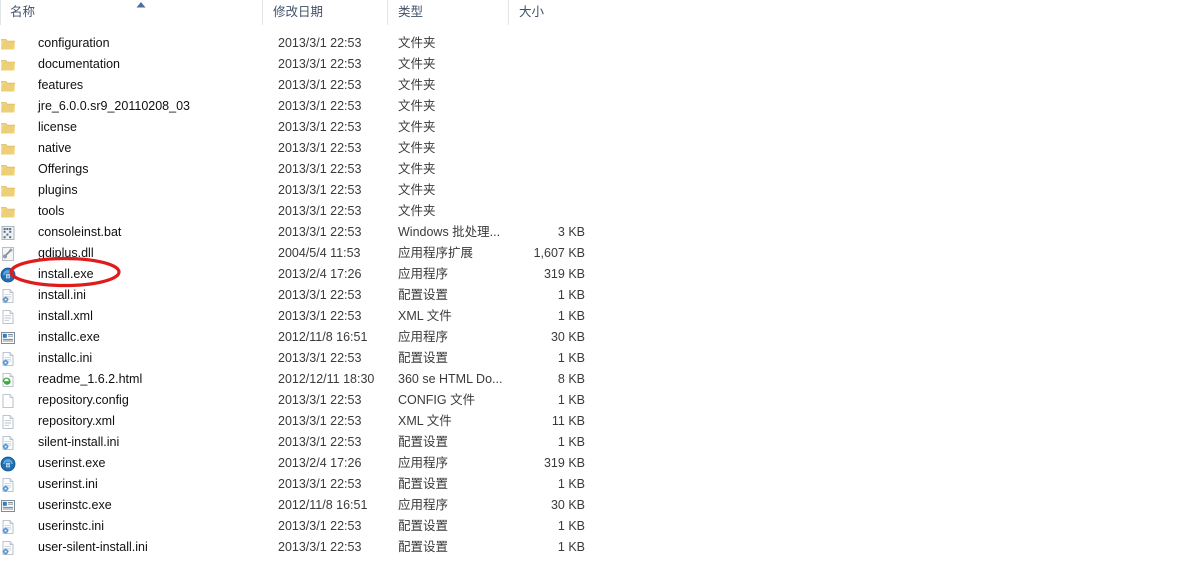 The height and width of the screenshot is (573, 1195). What do you see at coordinates (597, 169) in the screenshot?
I see `table-row: Offerings 2013/3/1 22:53 文件夹` at bounding box center [597, 169].